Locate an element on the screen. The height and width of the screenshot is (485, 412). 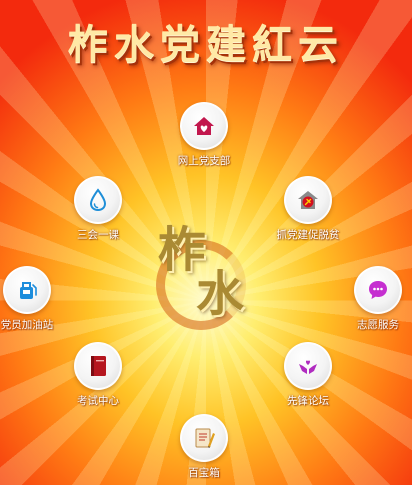
menu-item-label: 三会一课 is located at coordinates (98, 235).